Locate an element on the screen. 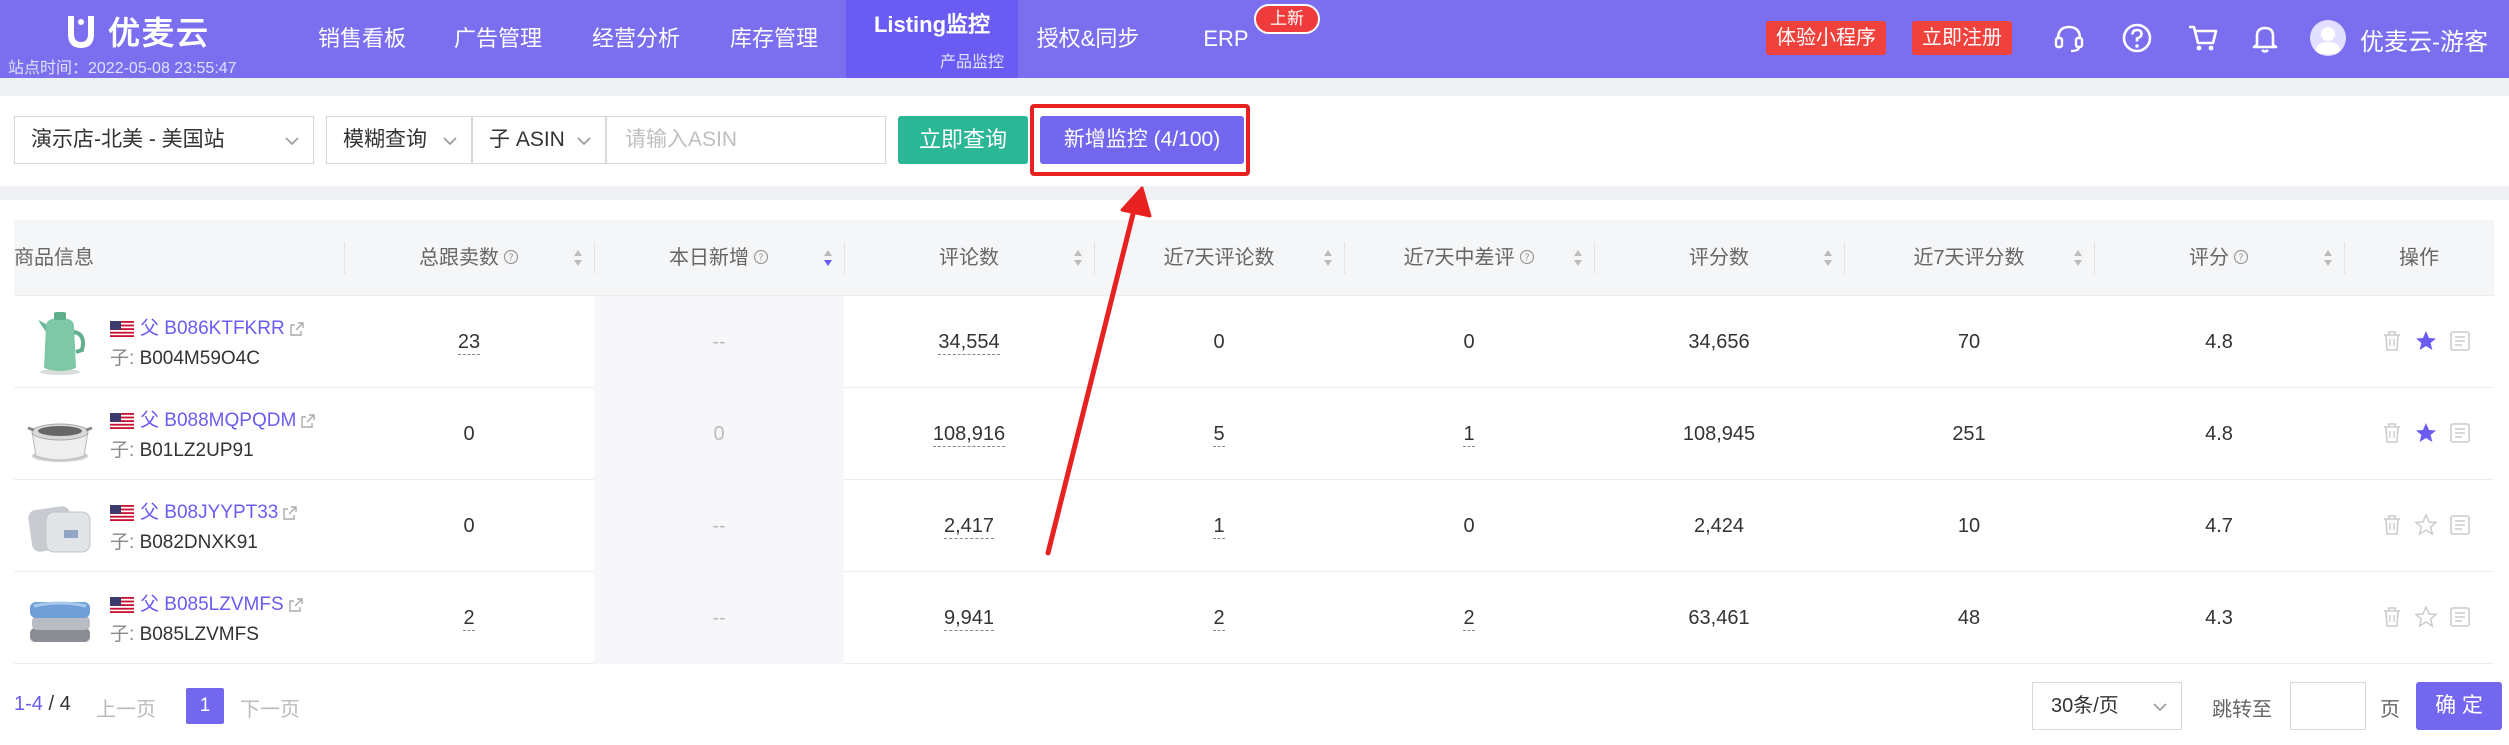 The height and width of the screenshot is (745, 2509). nav-listing-monitor: Listing监控 产品监控 is located at coordinates (932, 39).